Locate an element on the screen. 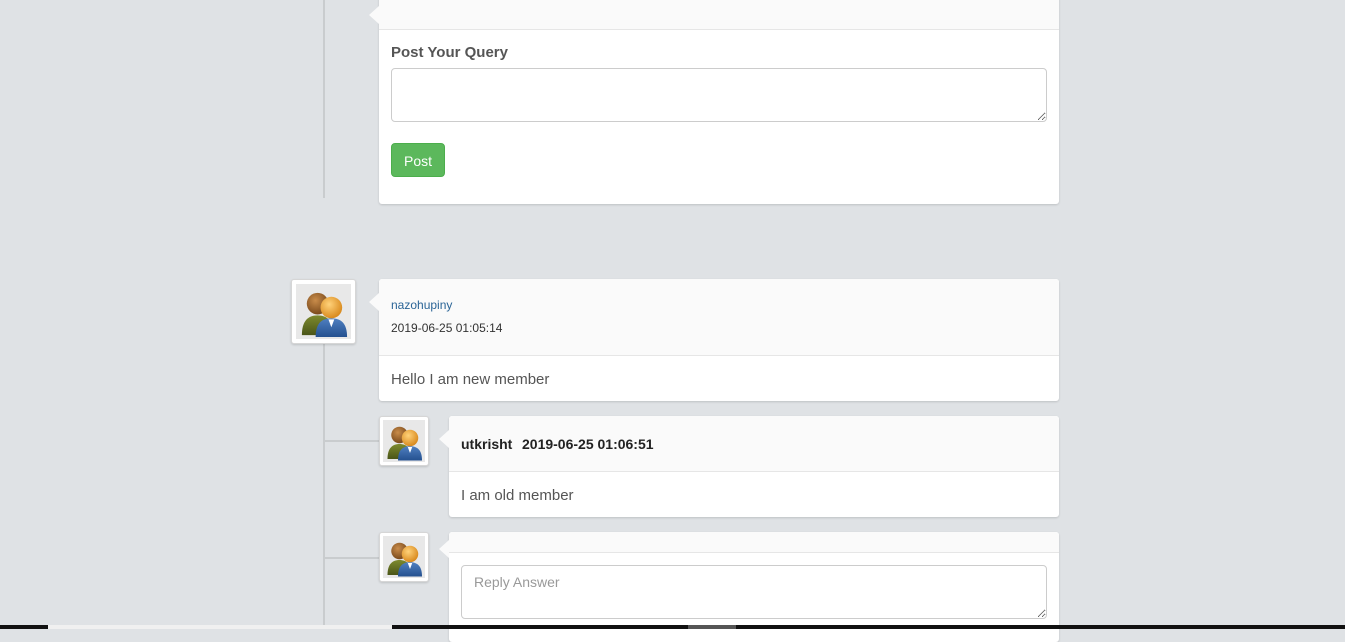 This screenshot has height=642, width=1345. reply-timestamp: 2019-06-25 01:06:51 is located at coordinates (588, 444).